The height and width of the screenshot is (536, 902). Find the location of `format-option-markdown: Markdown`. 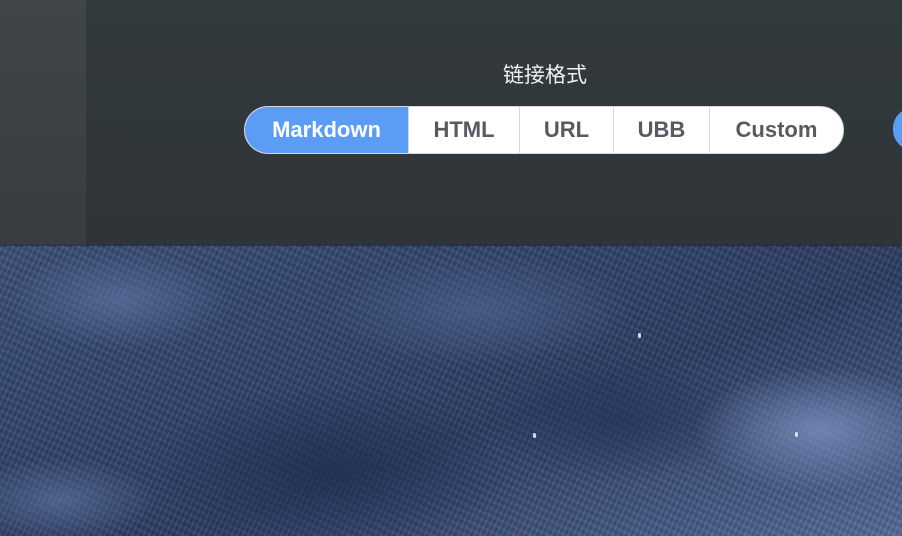

format-option-markdown: Markdown is located at coordinates (326, 130).